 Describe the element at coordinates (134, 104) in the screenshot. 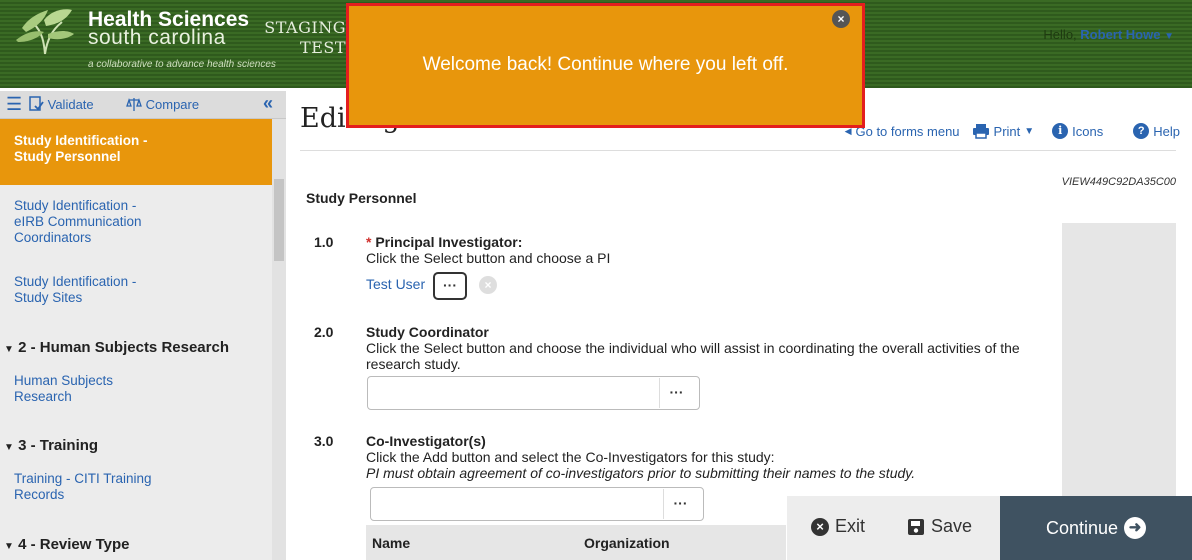

I see `compare-icon` at that location.